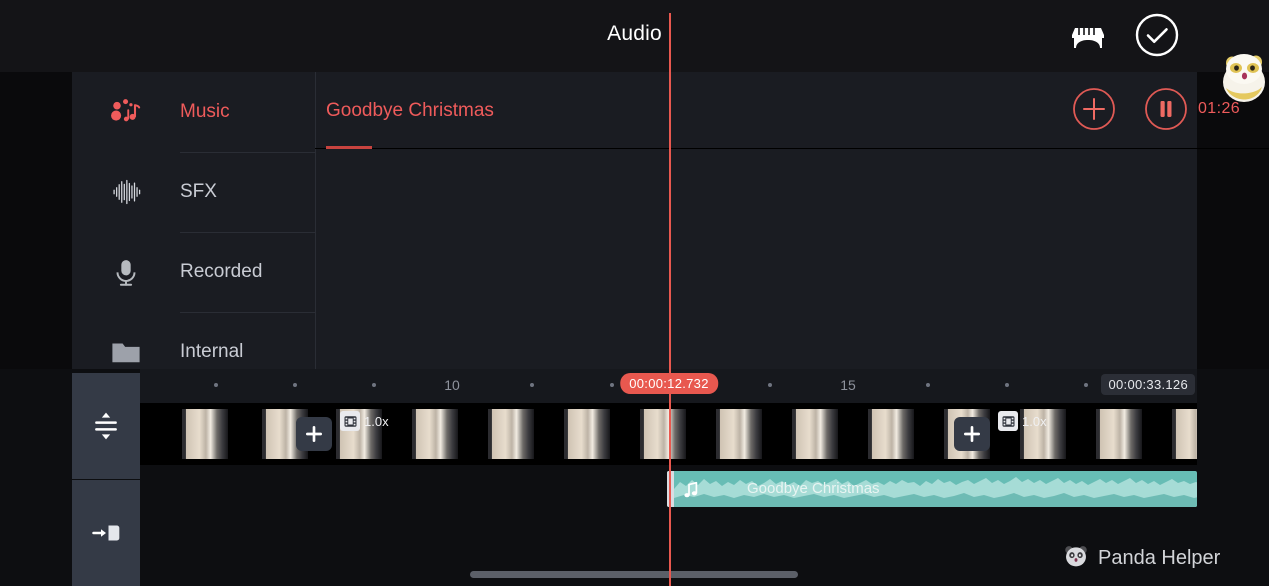  I want to click on waveform-icon, so click(126, 192).